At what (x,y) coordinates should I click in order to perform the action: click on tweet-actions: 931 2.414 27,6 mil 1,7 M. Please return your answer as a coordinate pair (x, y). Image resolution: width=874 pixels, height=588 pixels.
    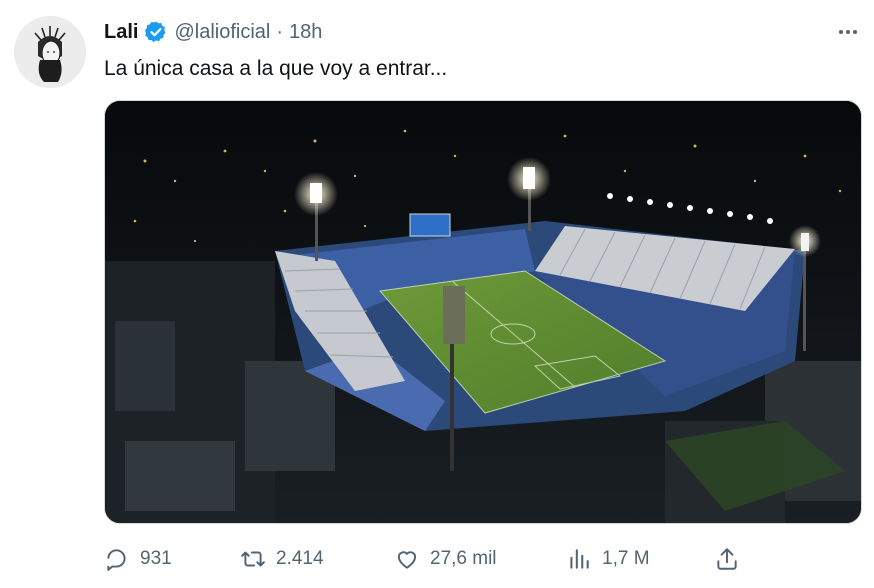
    Looking at the image, I should click on (434, 560).